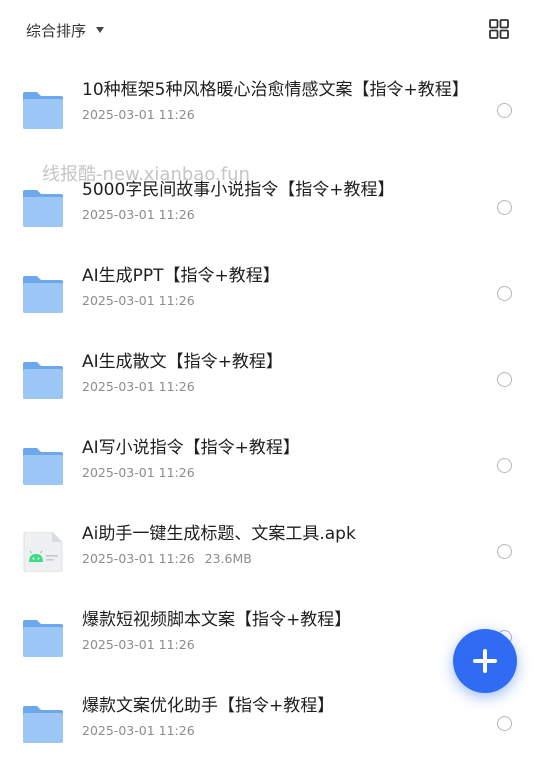  Describe the element at coordinates (182, 362) in the screenshot. I see `file-name: AI生成散文【指令+教程】` at that location.